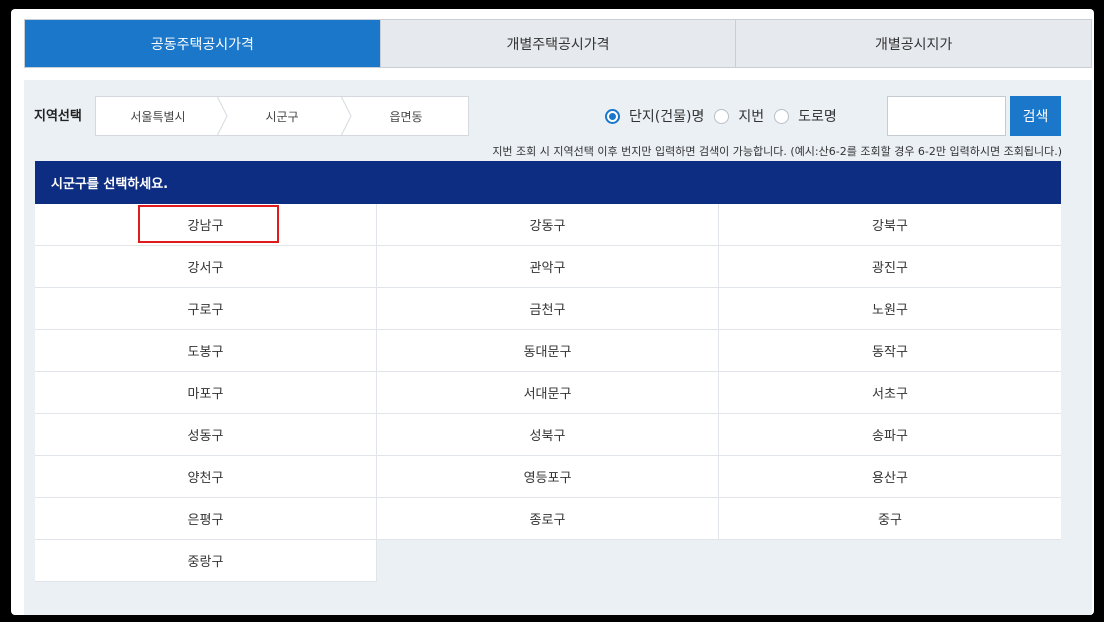  Describe the element at coordinates (206, 351) in the screenshot. I see `district-item: 도봉구` at that location.